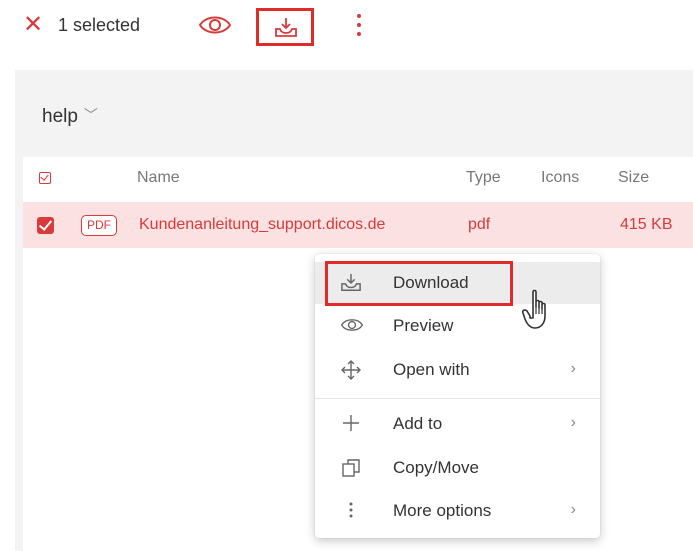 The height and width of the screenshot is (551, 693). Describe the element at coordinates (45, 225) in the screenshot. I see `row-checkbox` at that location.